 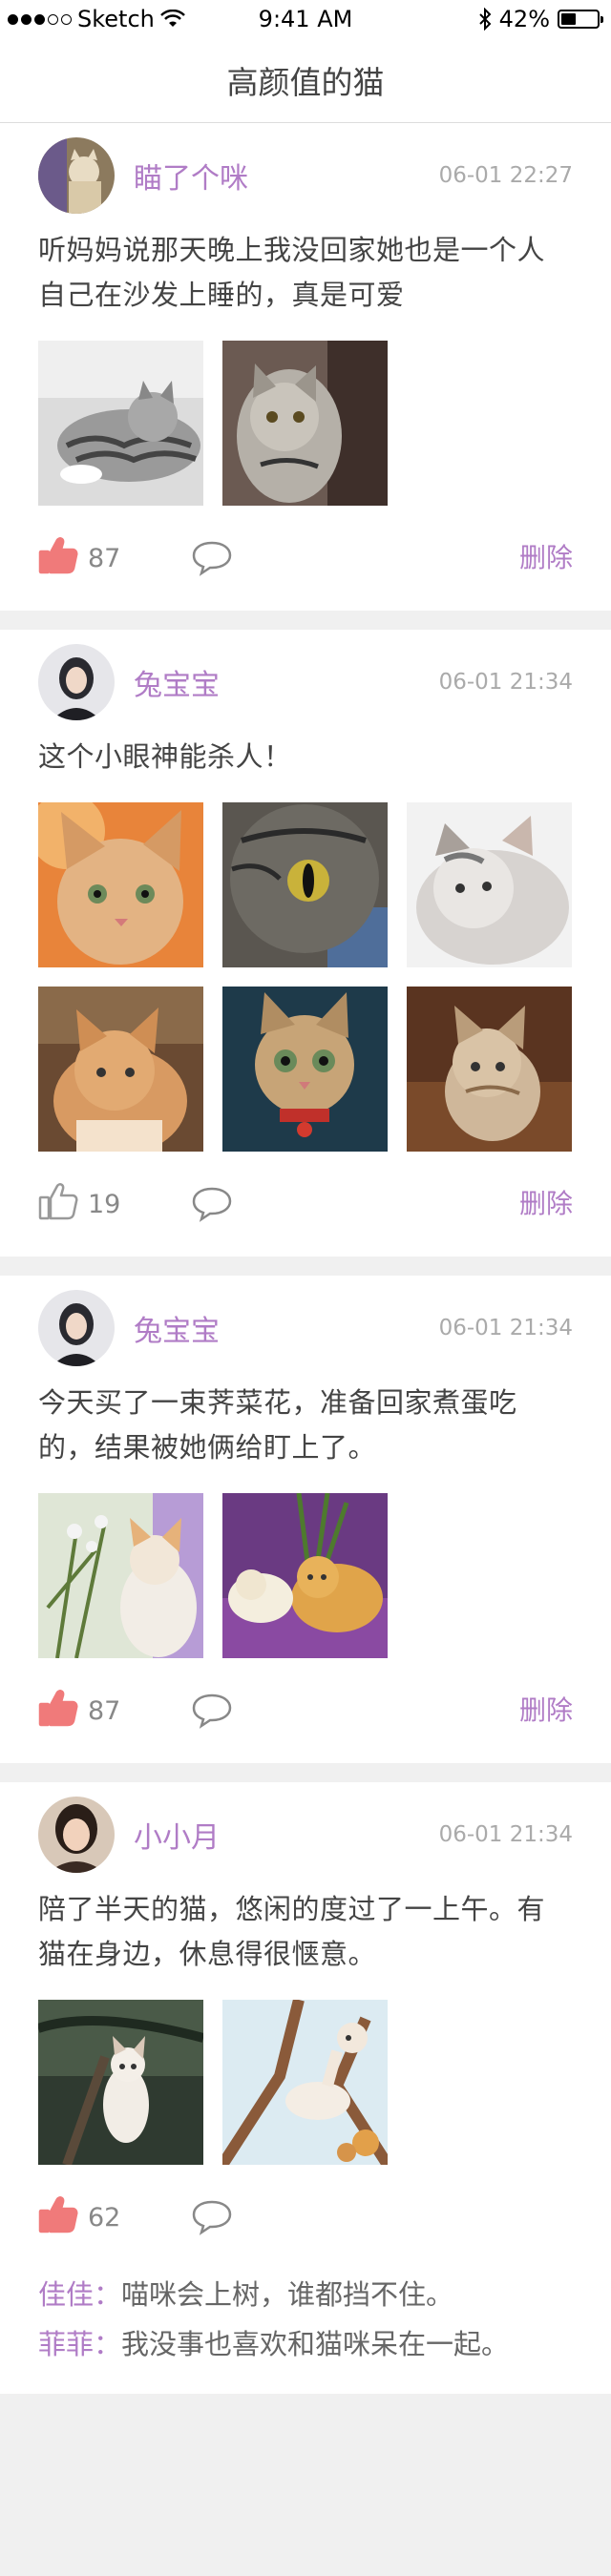 I want to click on like-count: 19, so click(x=105, y=1204).